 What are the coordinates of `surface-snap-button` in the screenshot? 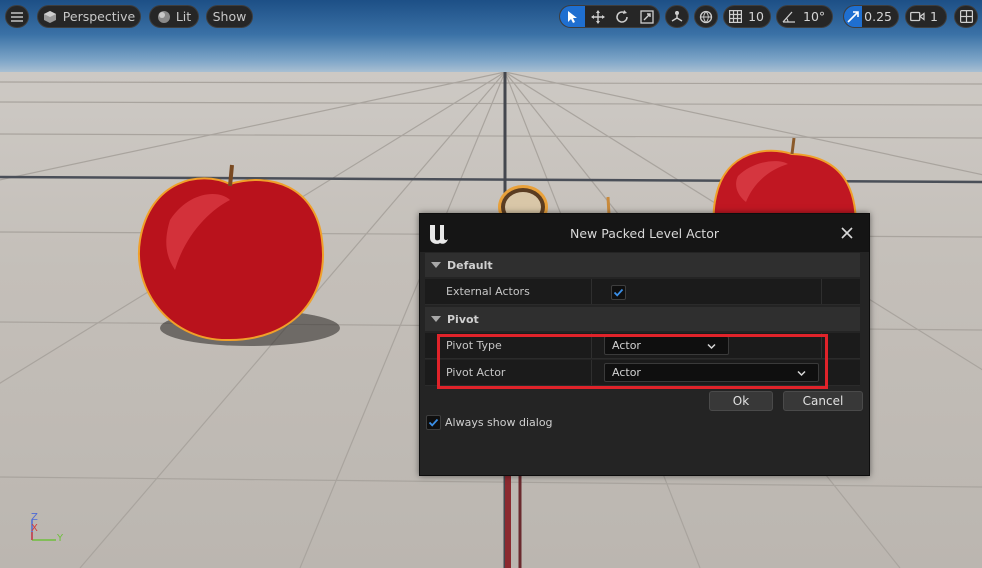 It's located at (677, 16).